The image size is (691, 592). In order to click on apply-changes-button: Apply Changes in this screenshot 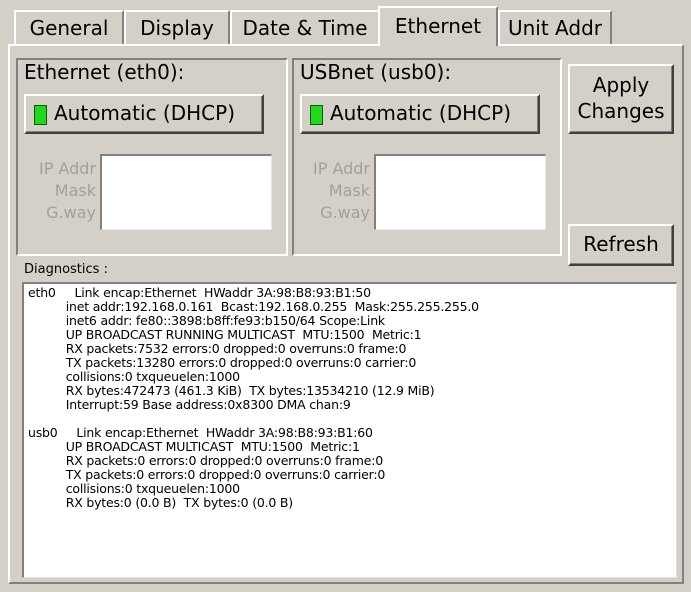, I will do `click(621, 99)`.